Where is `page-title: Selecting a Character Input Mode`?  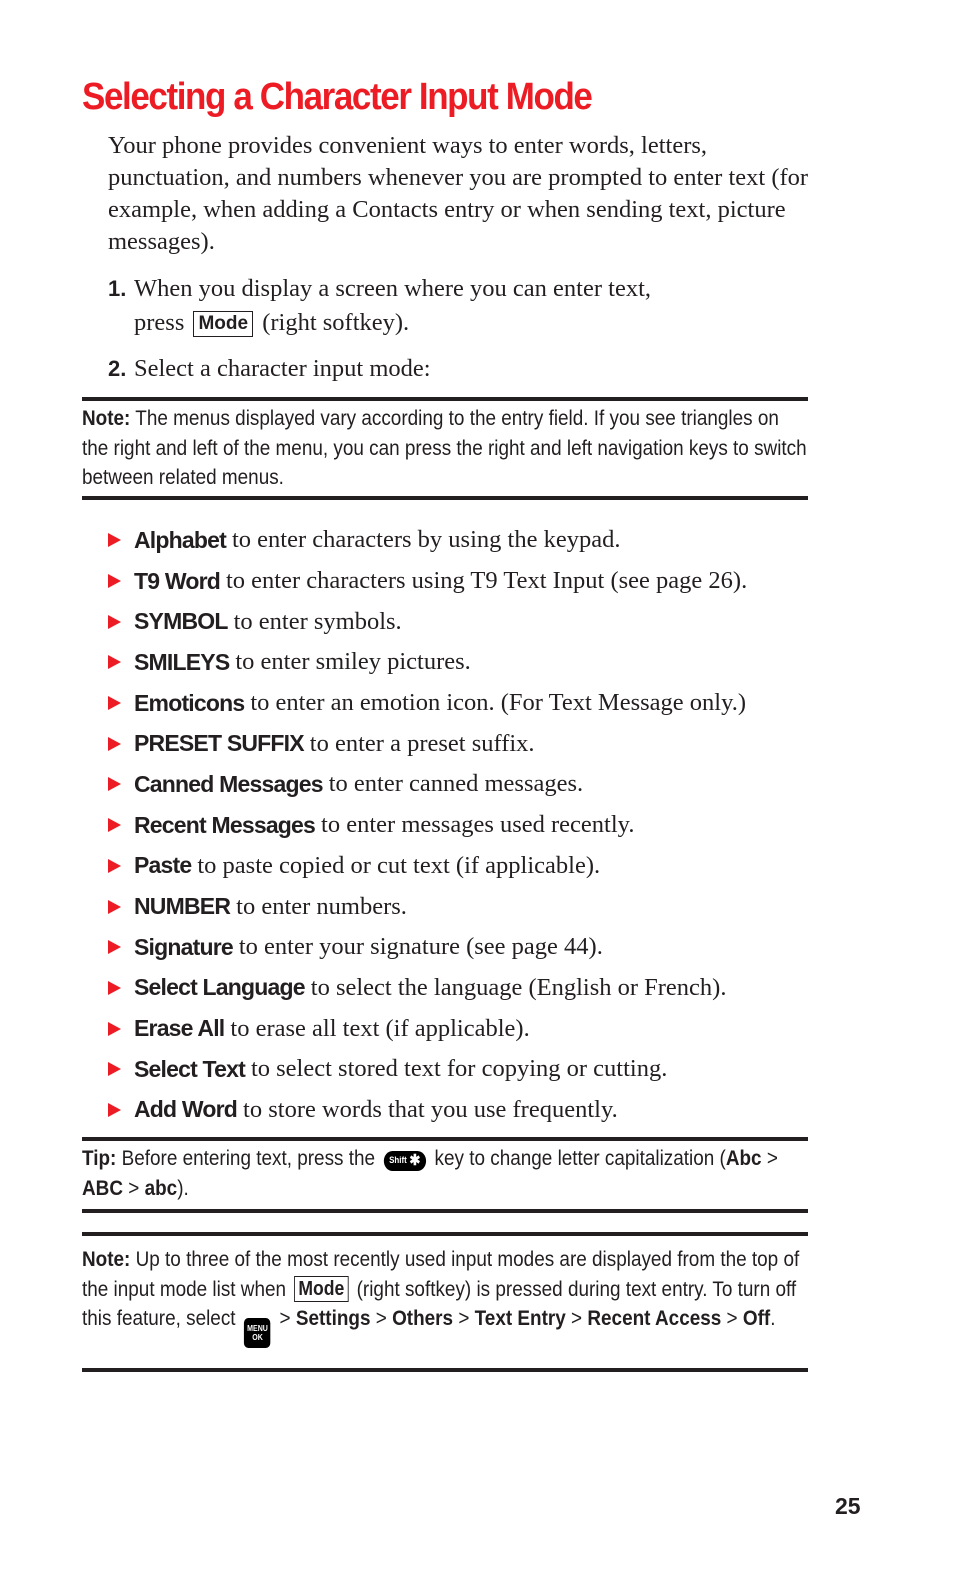 page-title: Selecting a Character Input Mode is located at coordinates (337, 97).